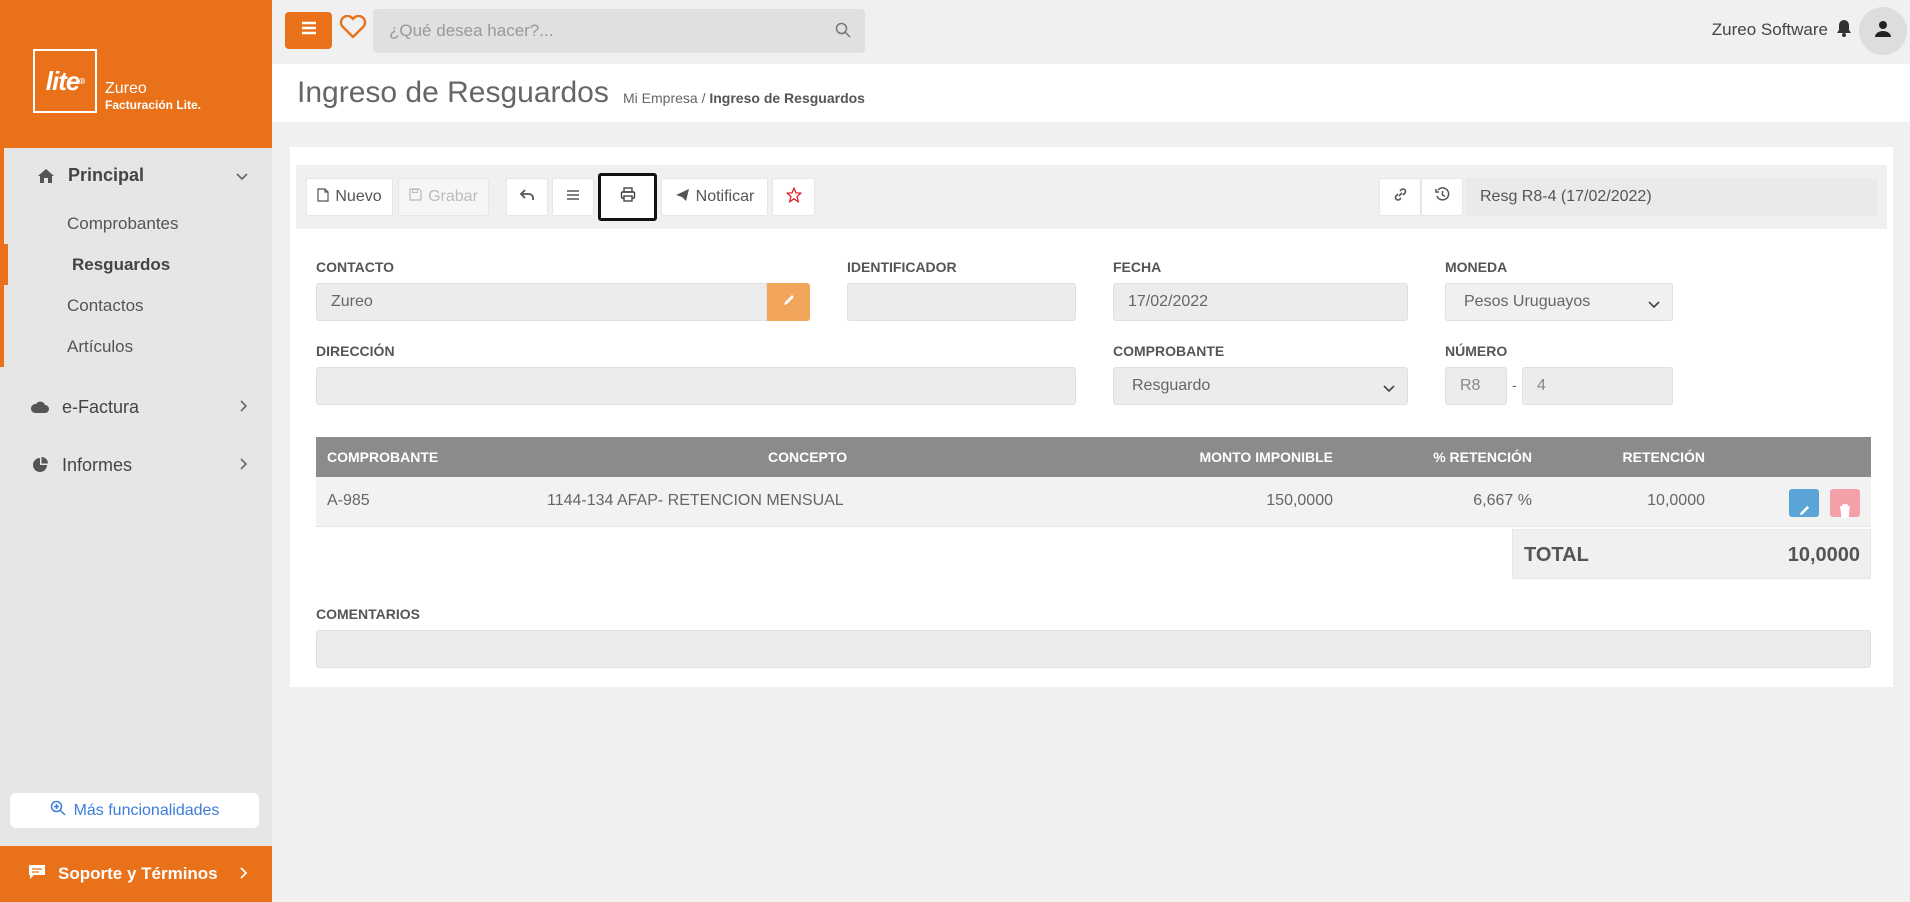 The image size is (1910, 902). I want to click on print-icon, so click(628, 197).